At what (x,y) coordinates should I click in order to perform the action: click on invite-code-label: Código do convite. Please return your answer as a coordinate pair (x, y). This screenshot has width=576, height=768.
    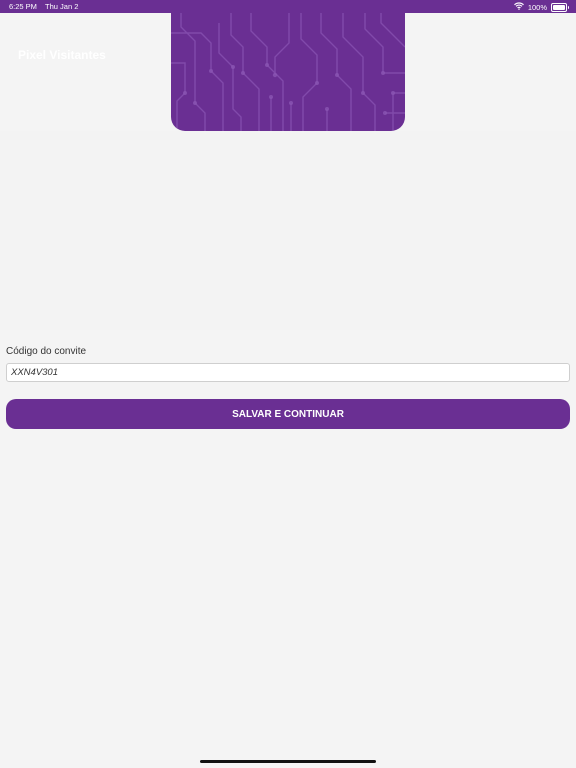
    Looking at the image, I should click on (46, 351).